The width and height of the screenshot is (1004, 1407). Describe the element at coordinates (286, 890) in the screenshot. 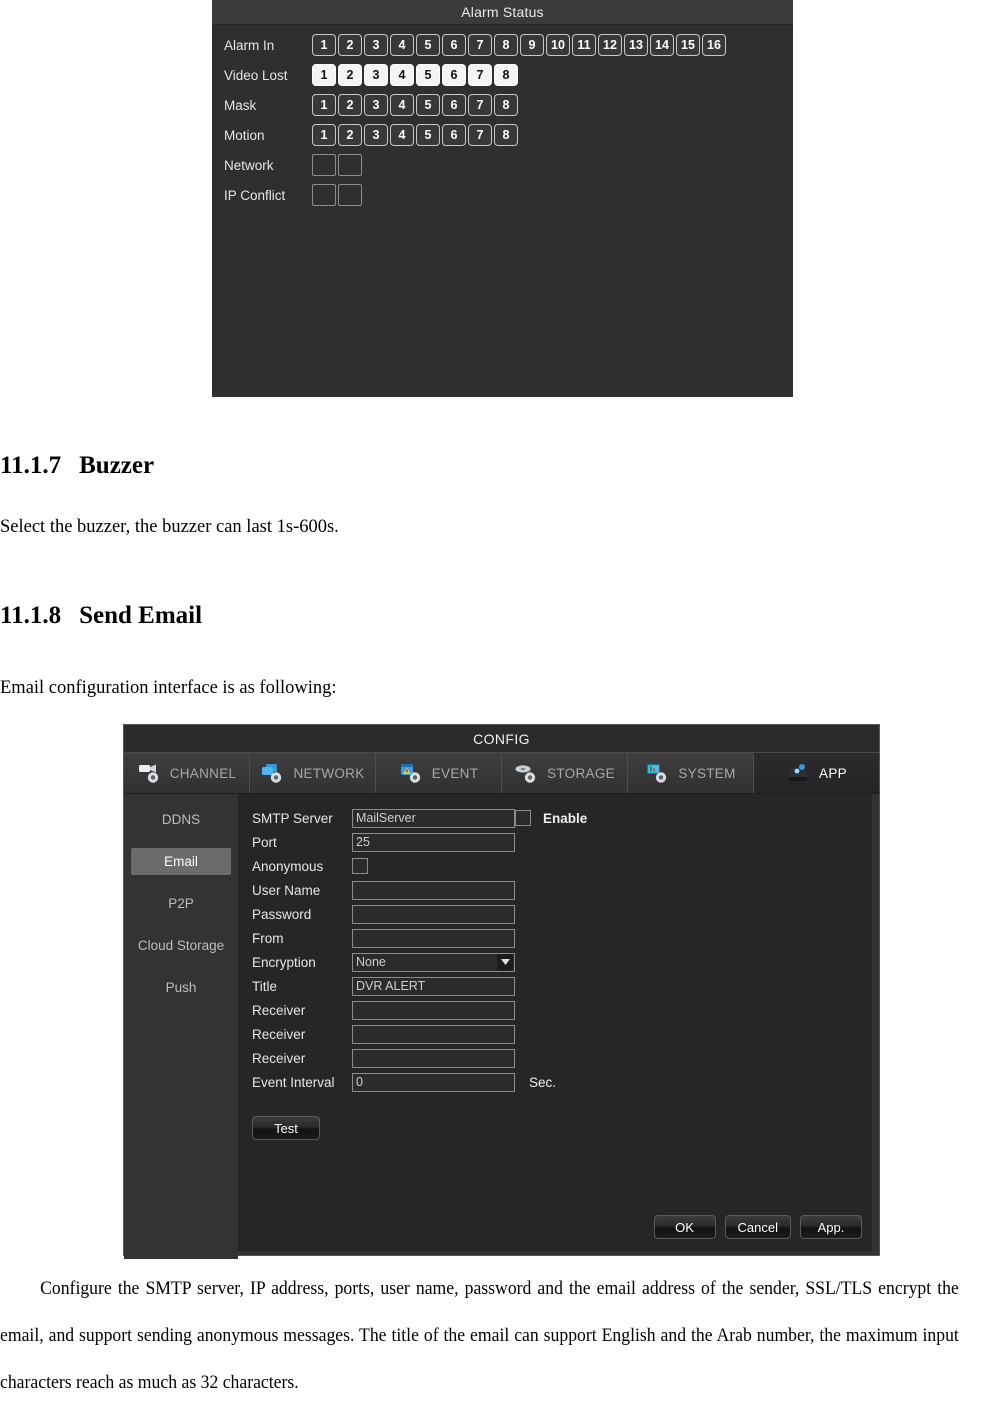

I see `user-name-label: User Name` at that location.